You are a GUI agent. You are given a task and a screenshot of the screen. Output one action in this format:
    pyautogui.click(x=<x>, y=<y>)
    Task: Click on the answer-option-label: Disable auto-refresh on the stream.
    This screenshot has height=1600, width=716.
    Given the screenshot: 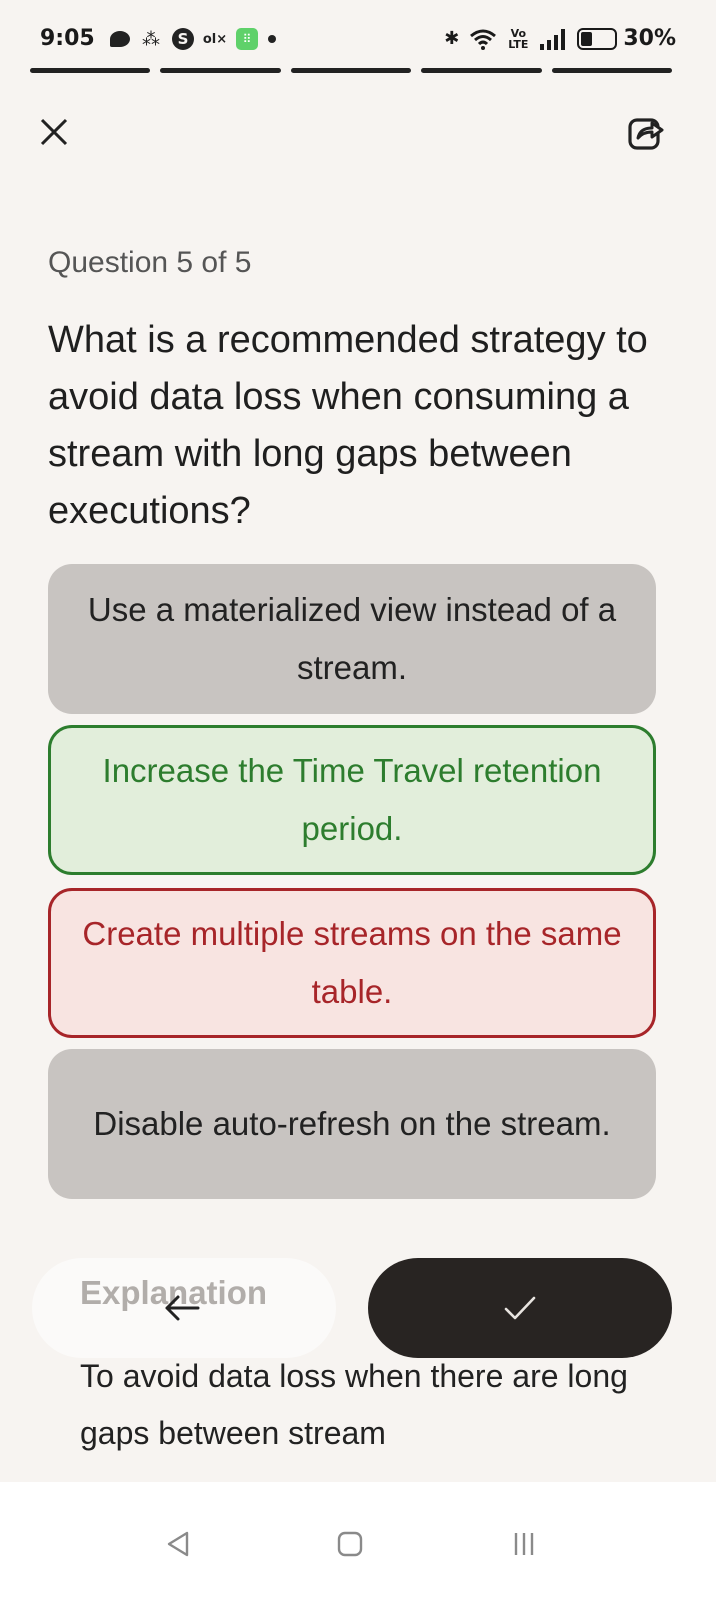 What is the action you would take?
    pyautogui.click(x=352, y=1123)
    